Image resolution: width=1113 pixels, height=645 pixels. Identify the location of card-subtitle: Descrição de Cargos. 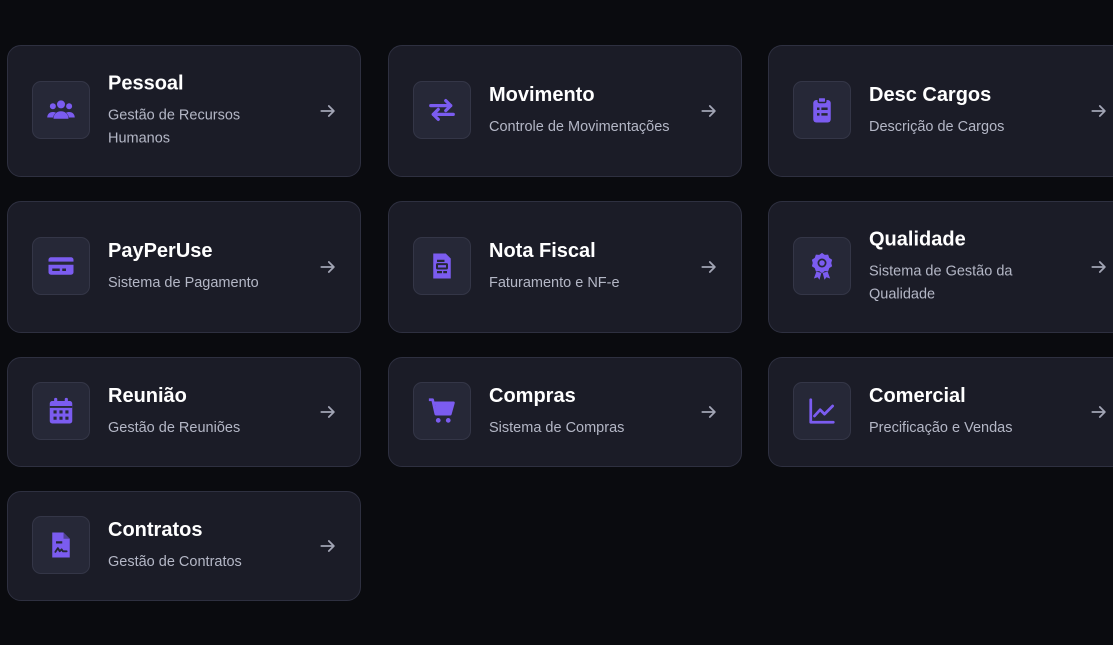
(937, 127).